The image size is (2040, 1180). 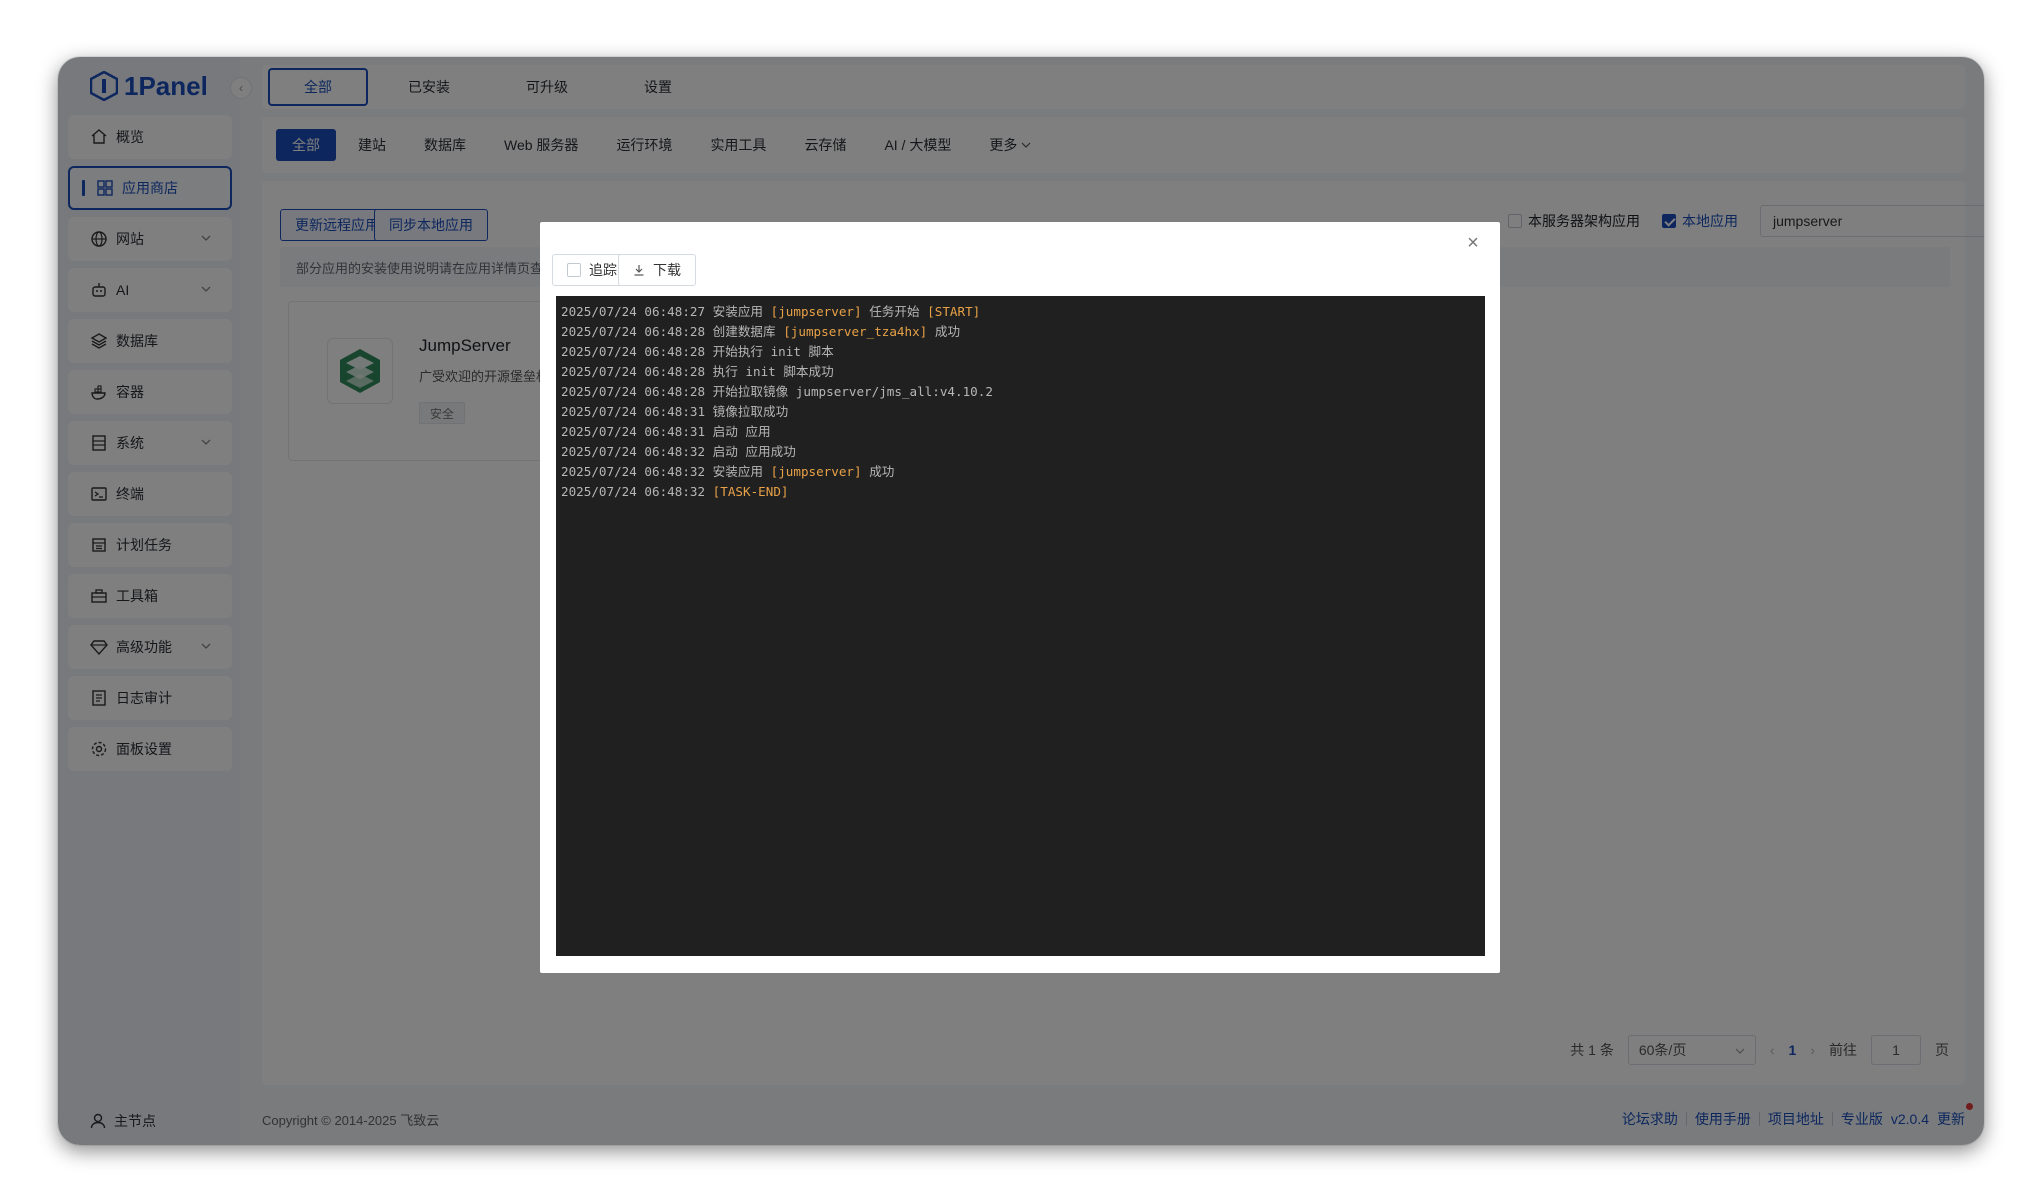 What do you see at coordinates (1020, 472) in the screenshot?
I see `log-line: 2025/07/24 06:48:32 安装应用 [jumpserver] 成功` at bounding box center [1020, 472].